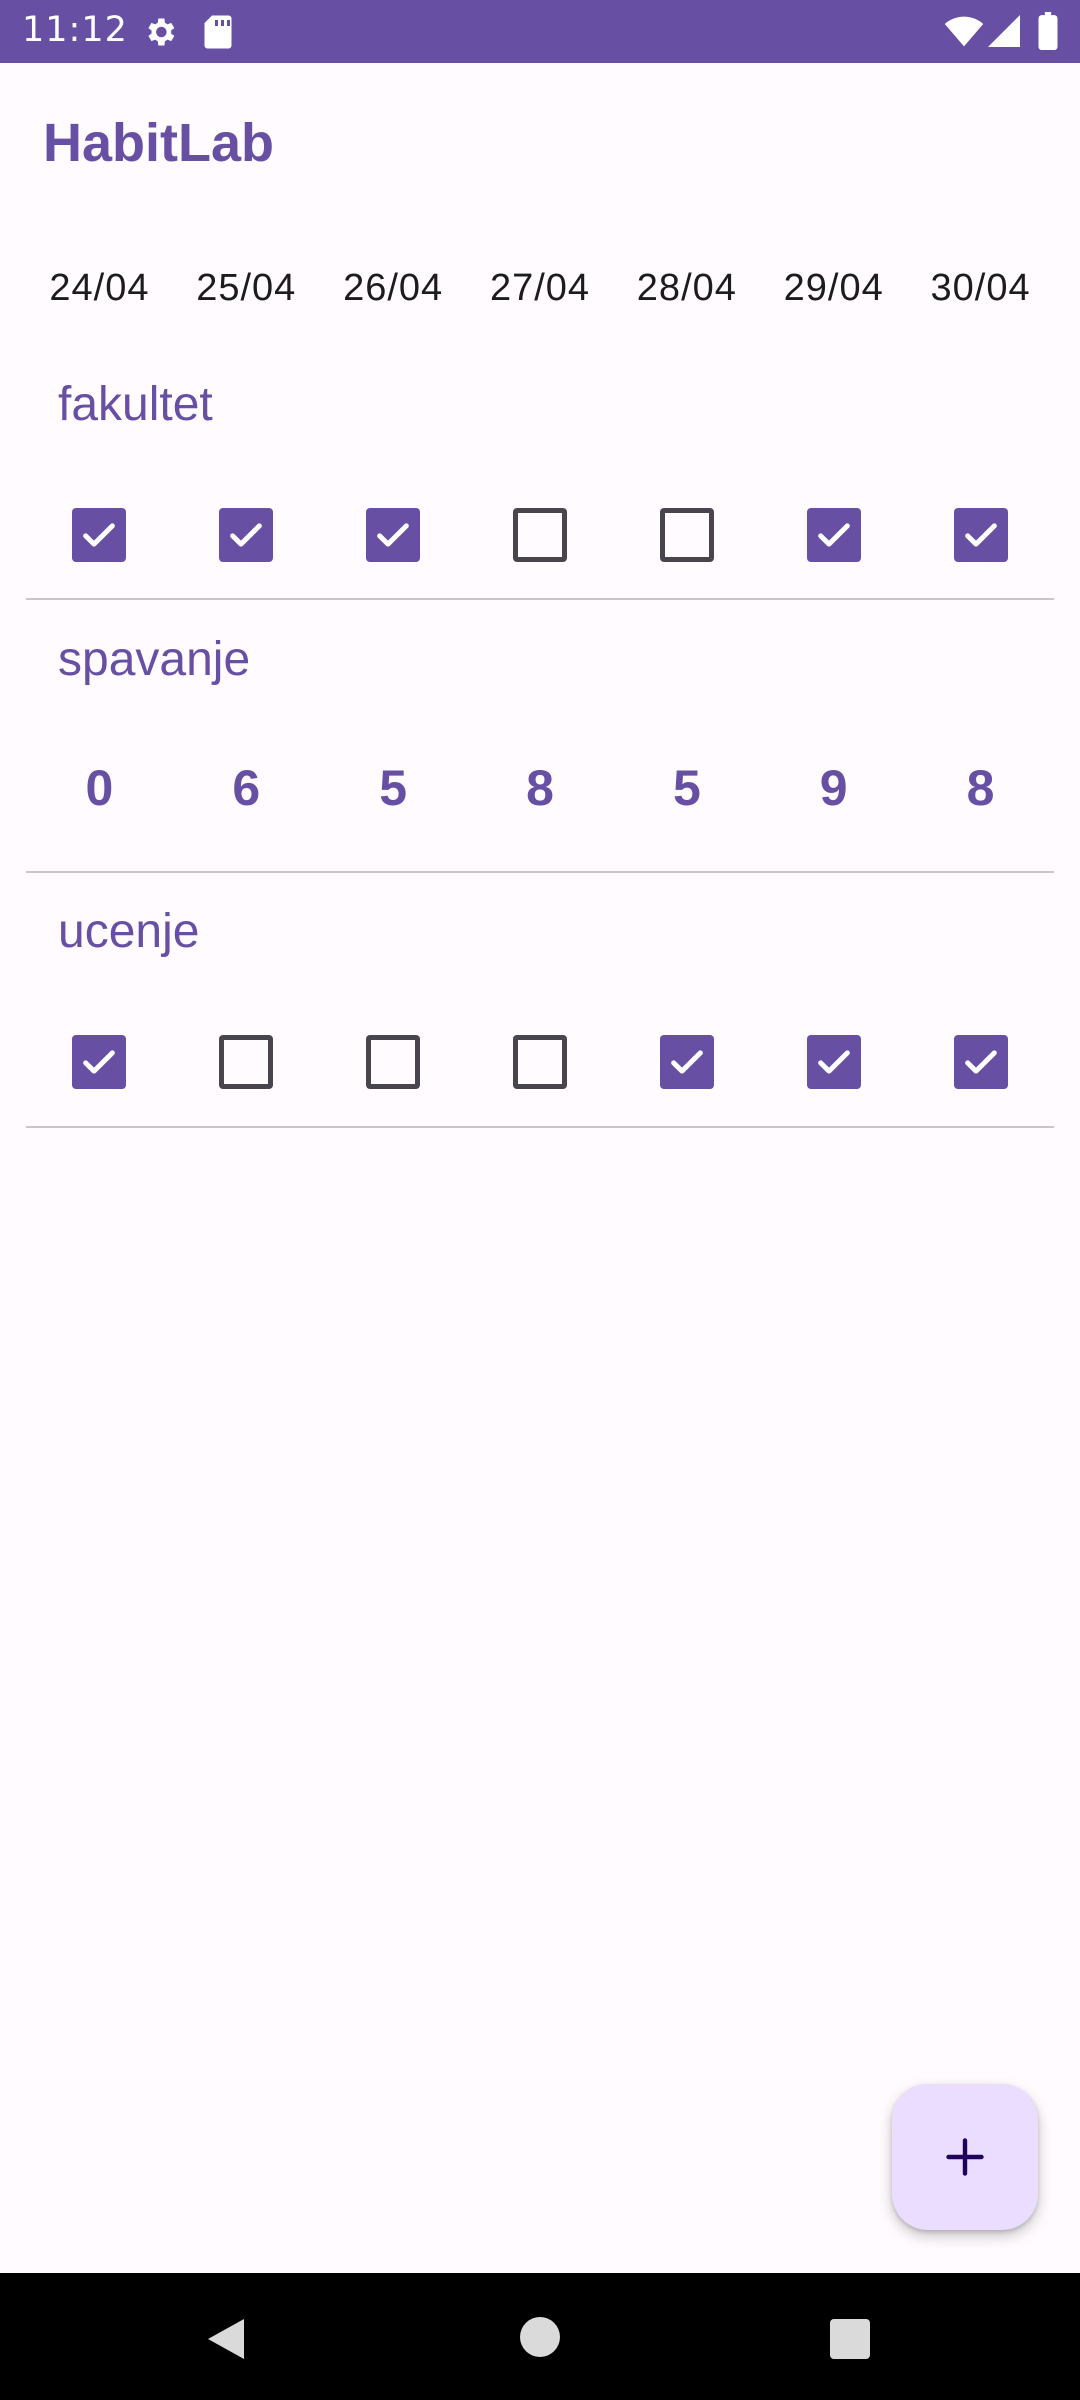 Image resolution: width=1080 pixels, height=2400 pixels. Describe the element at coordinates (1048, 33) in the screenshot. I see `battery-icon` at that location.